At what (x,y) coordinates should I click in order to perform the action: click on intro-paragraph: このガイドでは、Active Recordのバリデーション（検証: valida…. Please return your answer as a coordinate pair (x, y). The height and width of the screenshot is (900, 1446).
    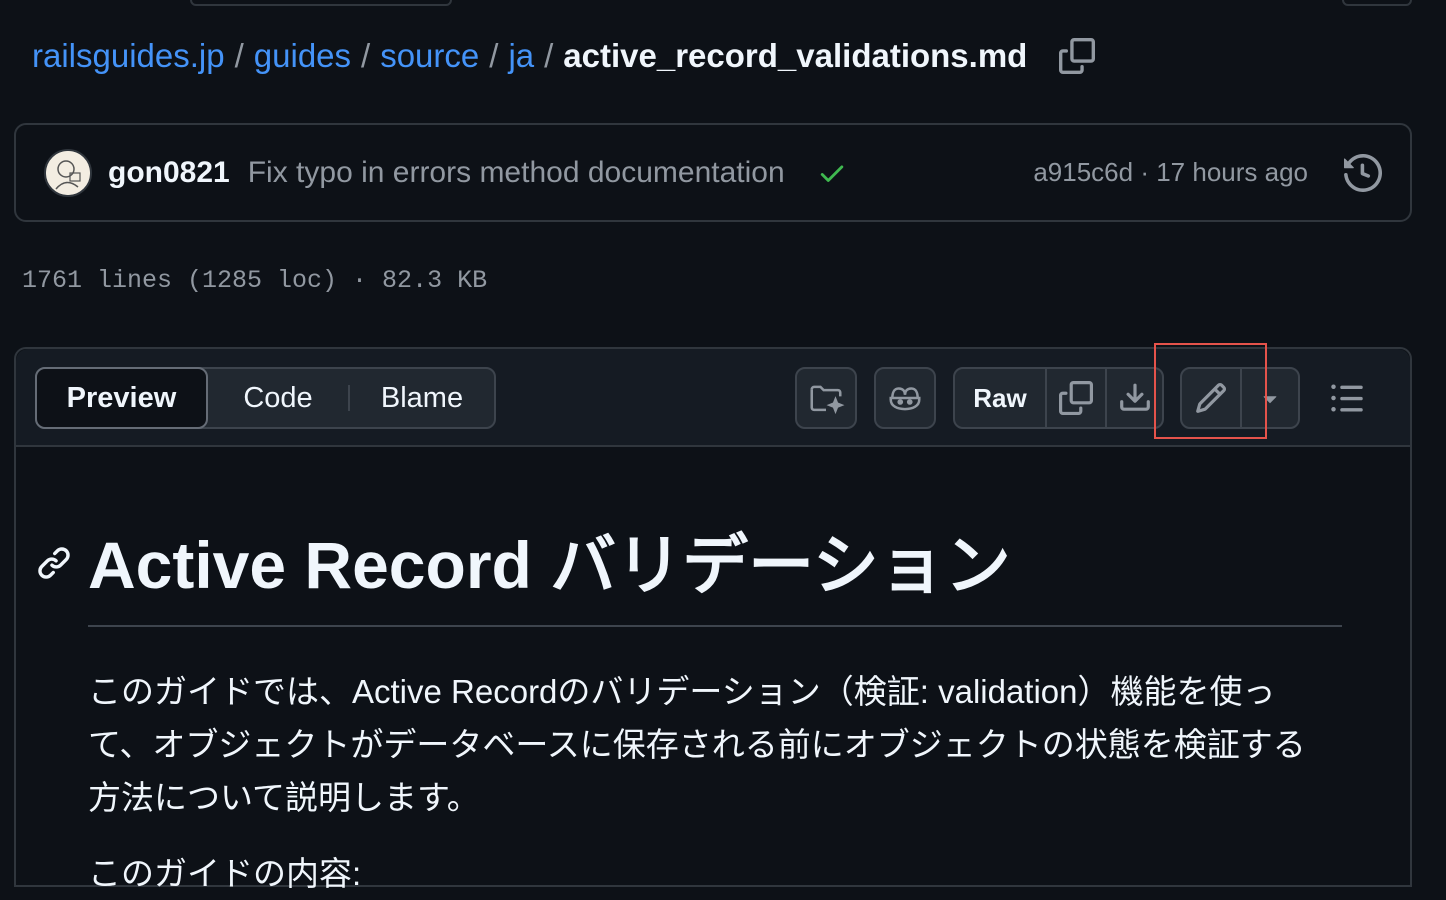
    Looking at the image, I should click on (697, 744).